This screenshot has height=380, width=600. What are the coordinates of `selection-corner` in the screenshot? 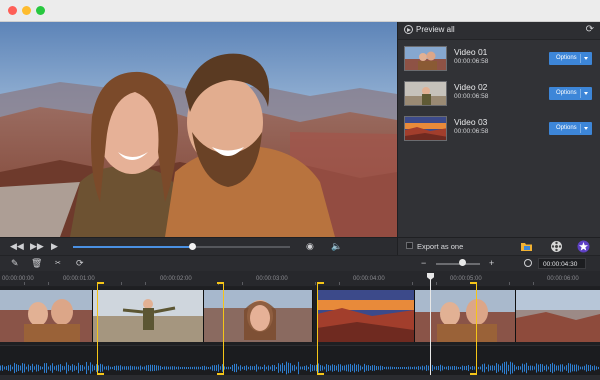 It's located at (321, 283).